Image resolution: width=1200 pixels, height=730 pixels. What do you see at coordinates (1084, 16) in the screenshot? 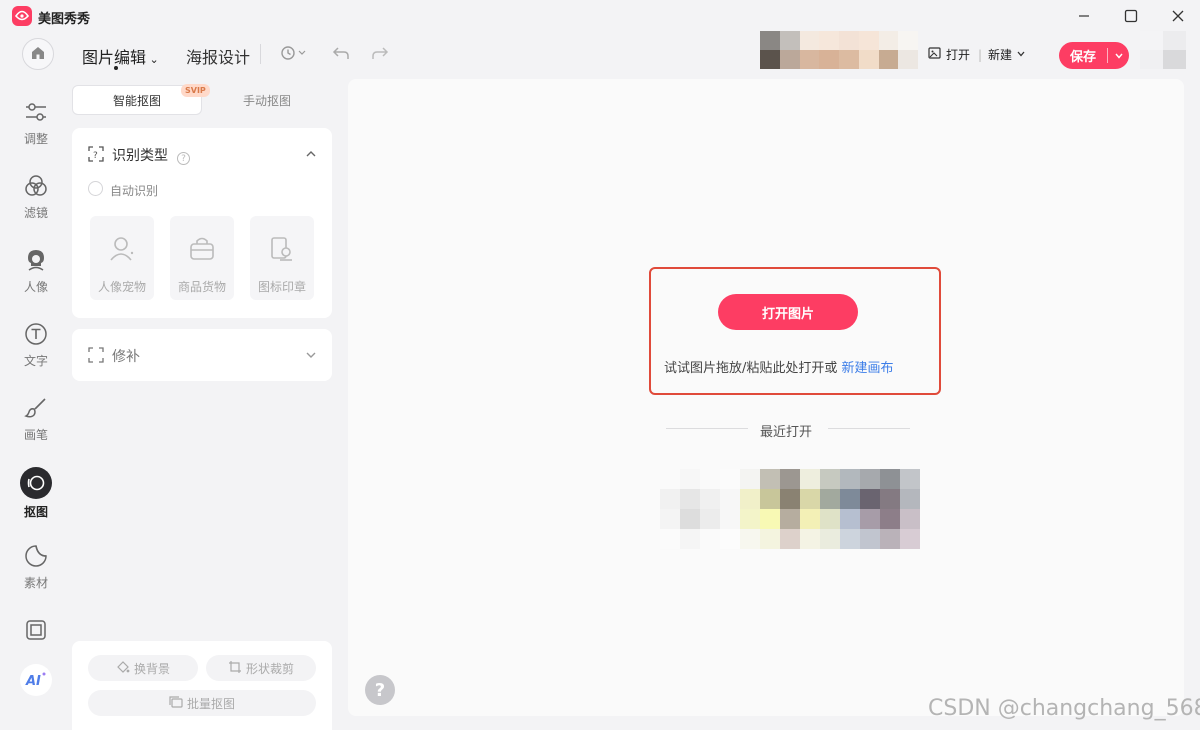
I see `minimize-button` at bounding box center [1084, 16].